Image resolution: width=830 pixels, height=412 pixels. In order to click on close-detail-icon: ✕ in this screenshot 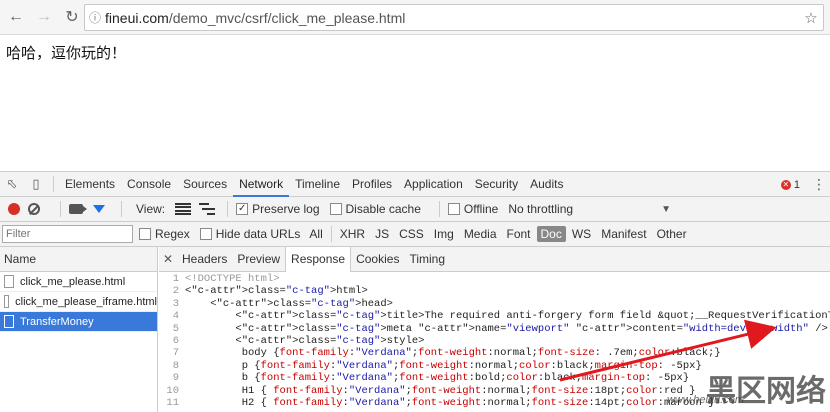, I will do `click(168, 259)`.